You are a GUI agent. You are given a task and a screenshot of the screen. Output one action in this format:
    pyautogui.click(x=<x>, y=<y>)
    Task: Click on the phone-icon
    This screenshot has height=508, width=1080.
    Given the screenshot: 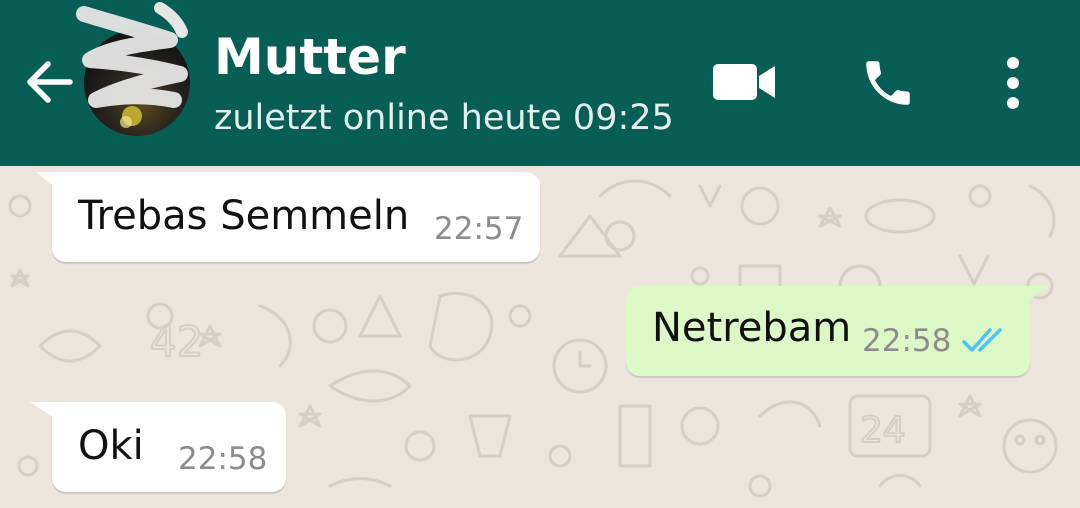 What is the action you would take?
    pyautogui.click(x=888, y=83)
    